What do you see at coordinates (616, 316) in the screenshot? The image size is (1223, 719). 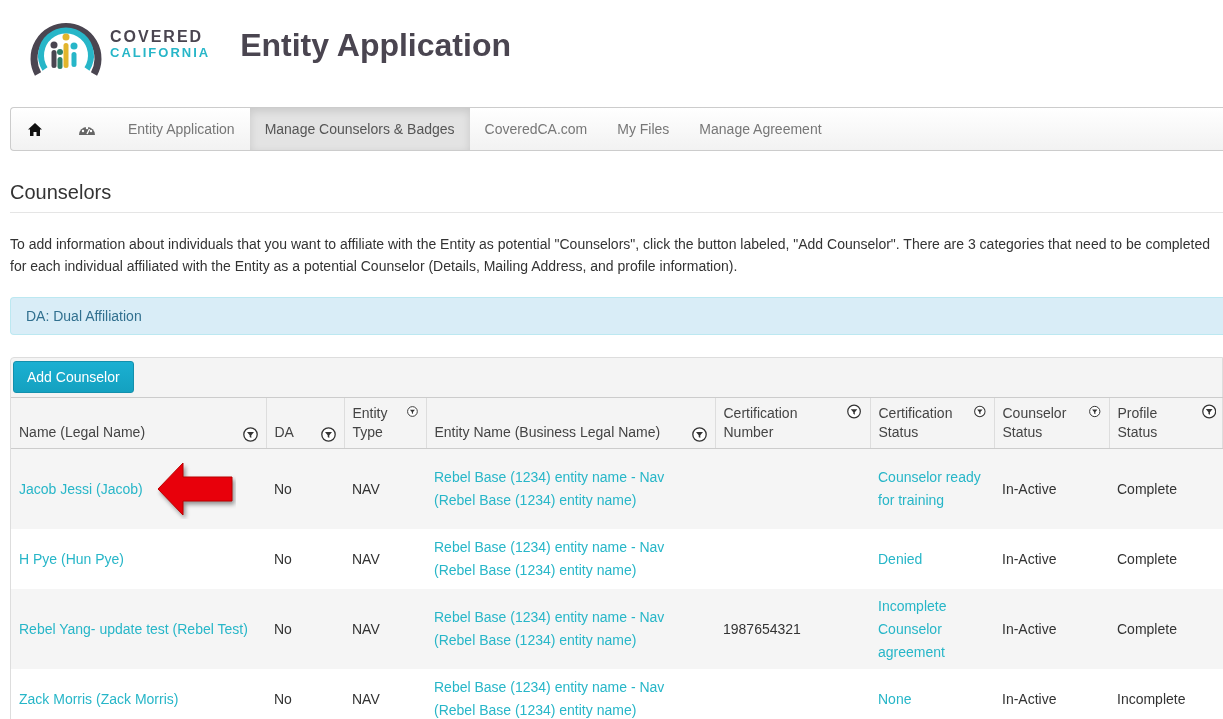 I see `legend-banner: DA: Dual Affiliation` at bounding box center [616, 316].